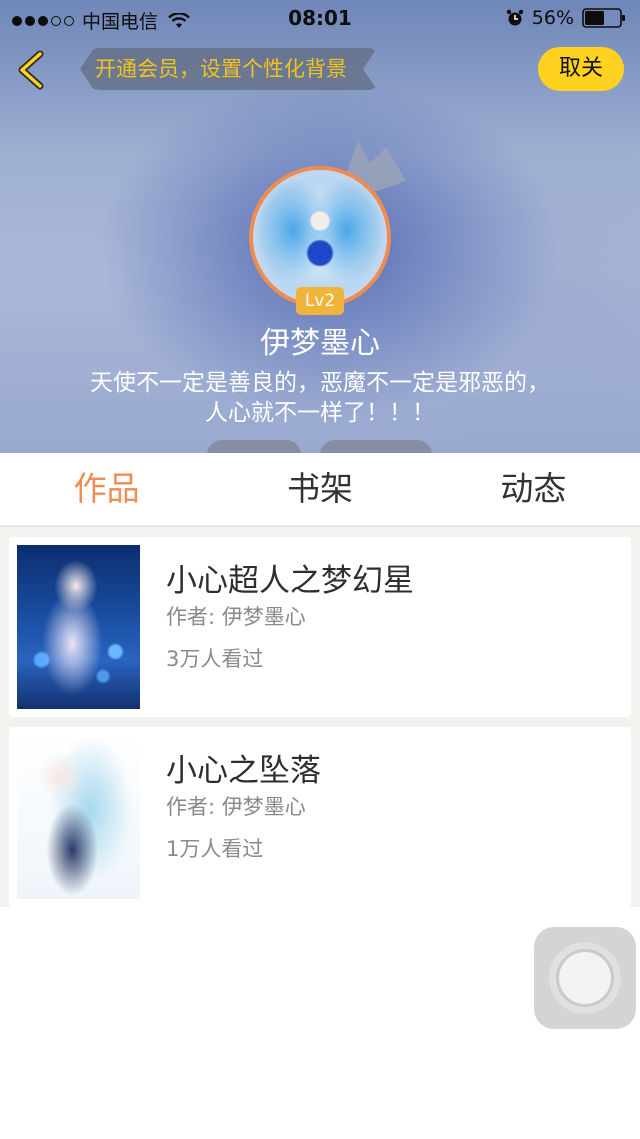 The image size is (640, 1139). Describe the element at coordinates (514, 17) in the screenshot. I see `alarm-icon` at that location.